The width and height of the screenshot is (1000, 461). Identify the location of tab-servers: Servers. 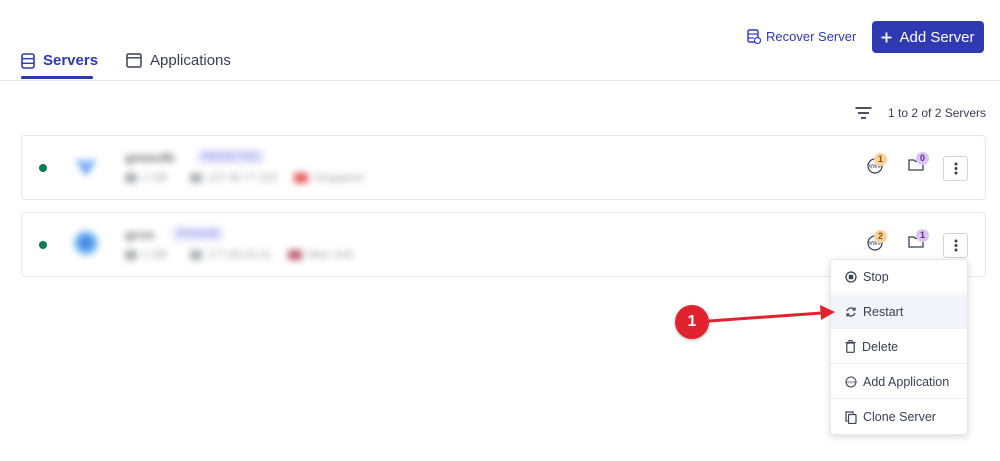
(59, 60).